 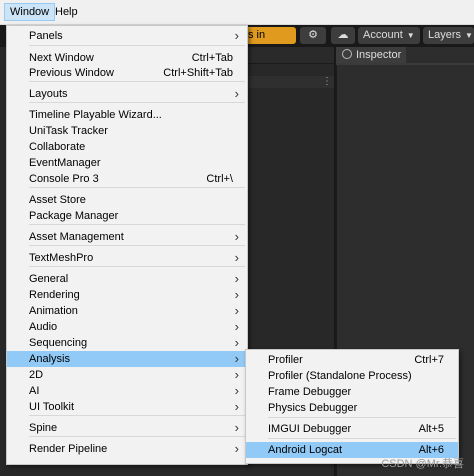 What do you see at coordinates (127, 237) in the screenshot?
I see `window-menu-item-asset-management: Asset Management ›` at bounding box center [127, 237].